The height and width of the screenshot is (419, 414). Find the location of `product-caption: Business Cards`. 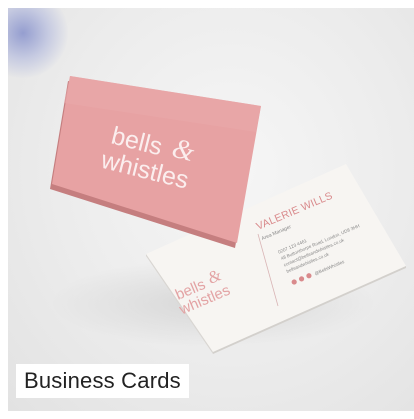

product-caption: Business Cards is located at coordinates (102, 381).